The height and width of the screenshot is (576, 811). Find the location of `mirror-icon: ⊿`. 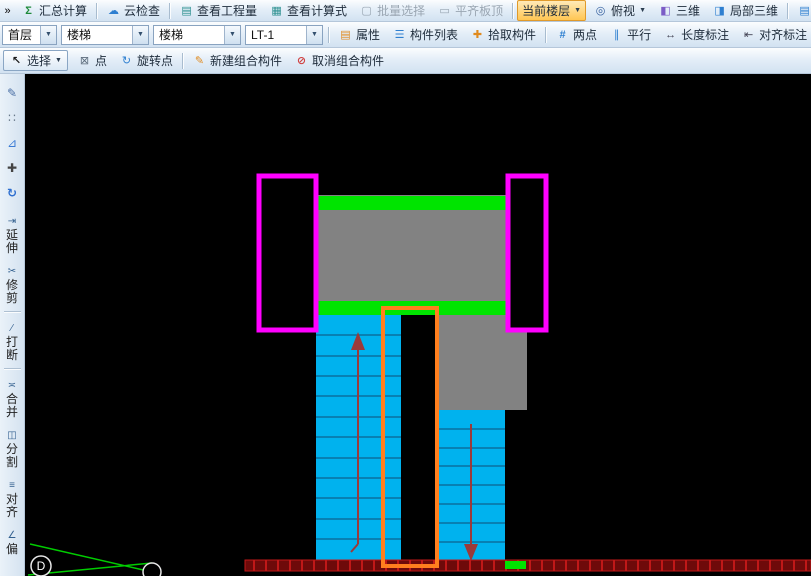

mirror-icon: ⊿ is located at coordinates (12, 142).